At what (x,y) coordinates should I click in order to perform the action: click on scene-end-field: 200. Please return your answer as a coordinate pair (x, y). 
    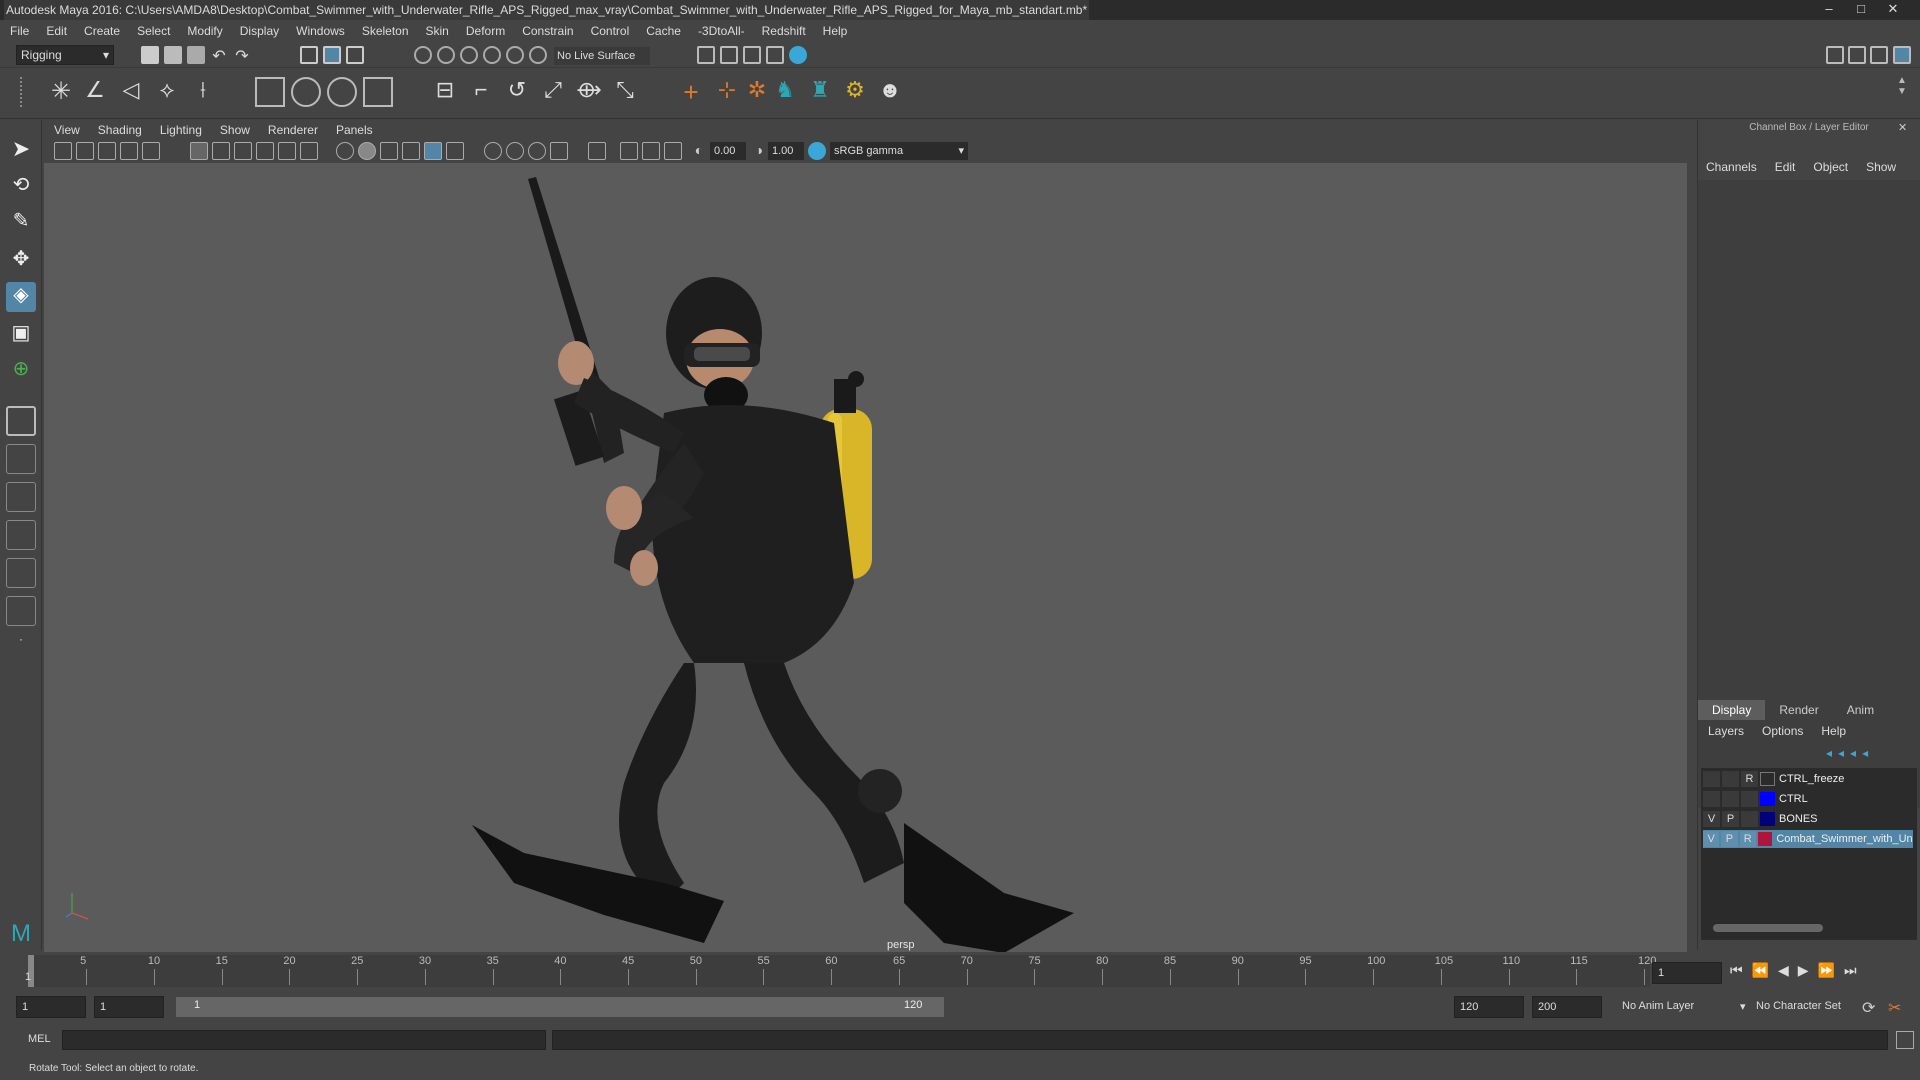
    Looking at the image, I should click on (1567, 1007).